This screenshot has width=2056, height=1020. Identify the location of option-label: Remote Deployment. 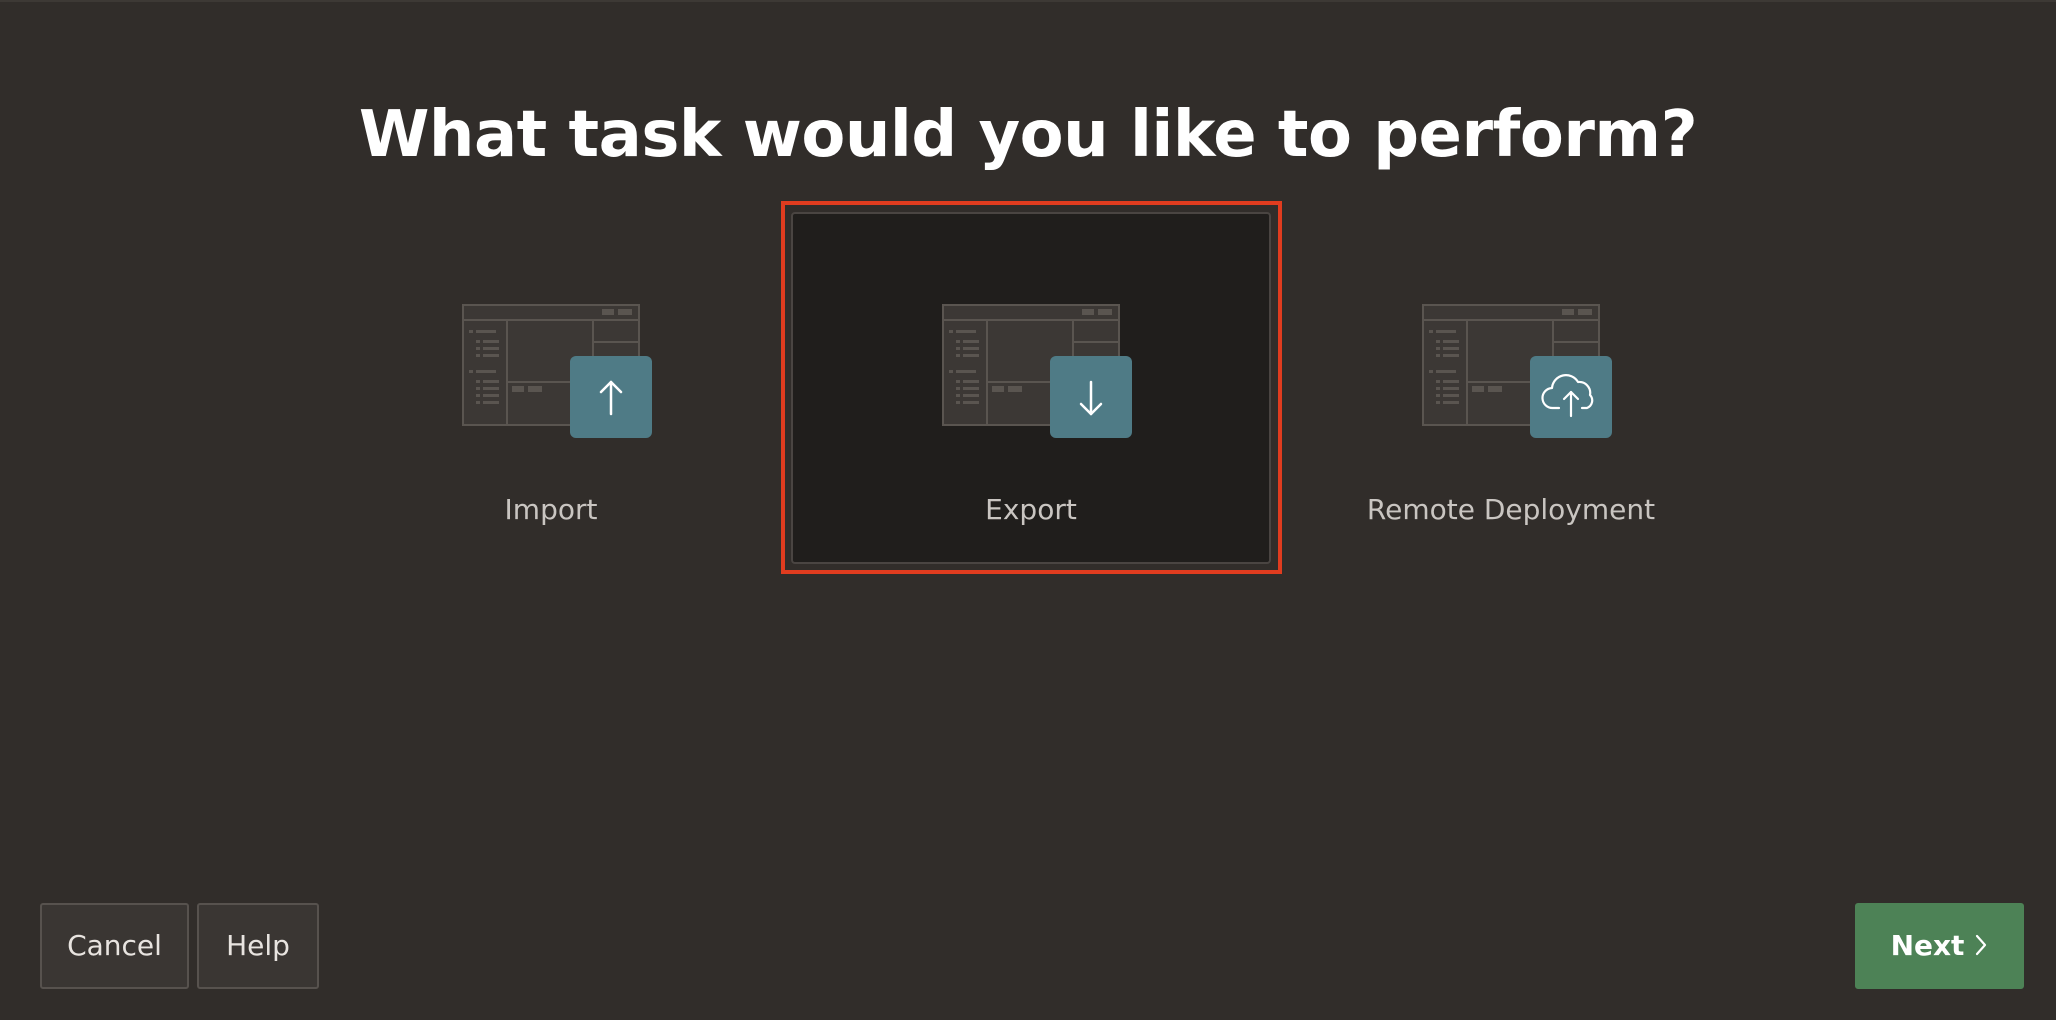
(1511, 509).